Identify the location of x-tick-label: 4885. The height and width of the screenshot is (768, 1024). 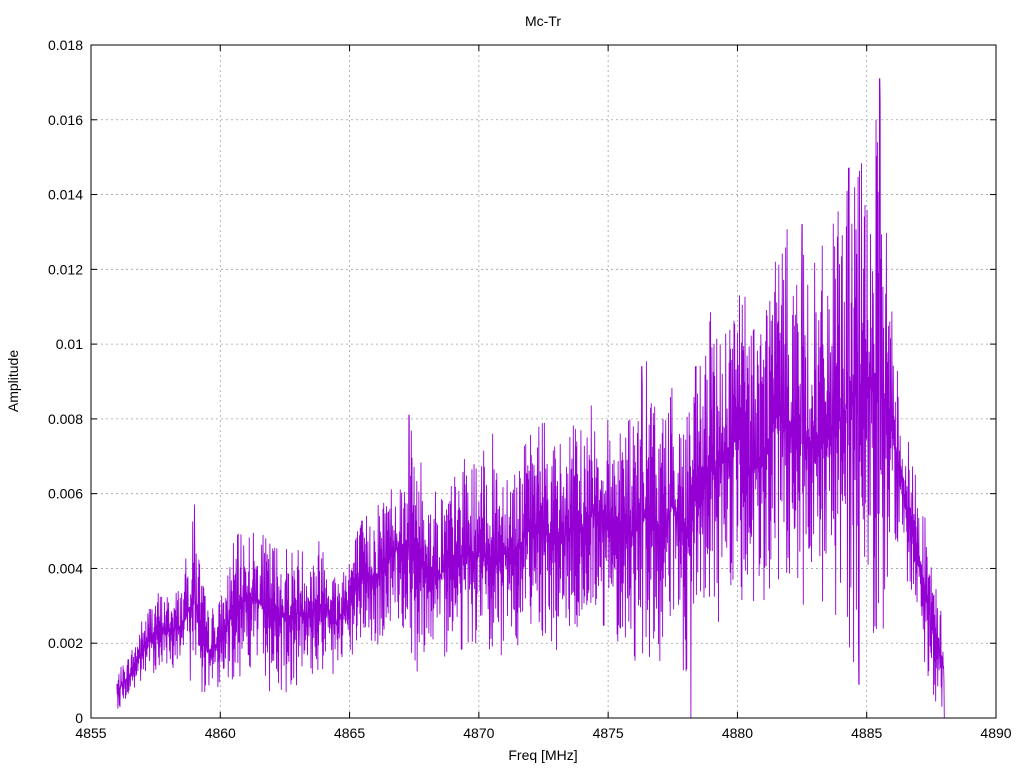
(866, 733).